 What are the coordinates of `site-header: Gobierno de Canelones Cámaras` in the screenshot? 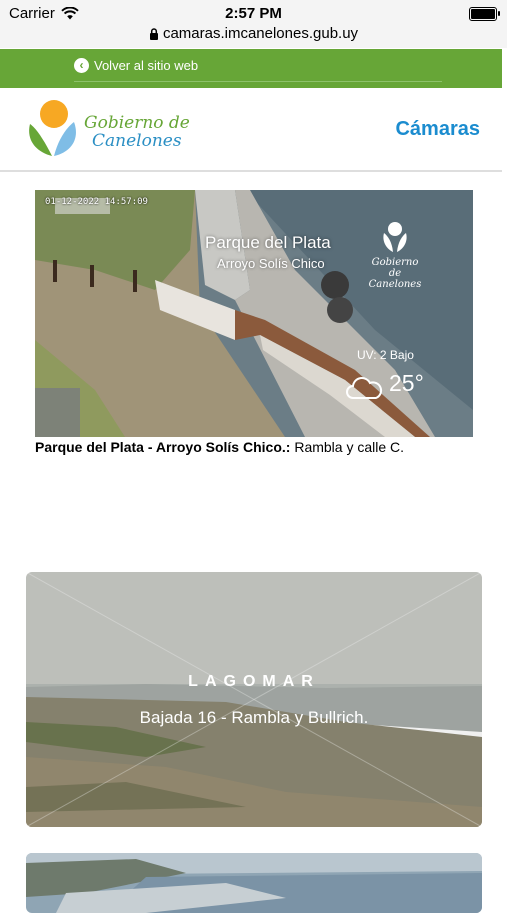 It's located at (251, 130).